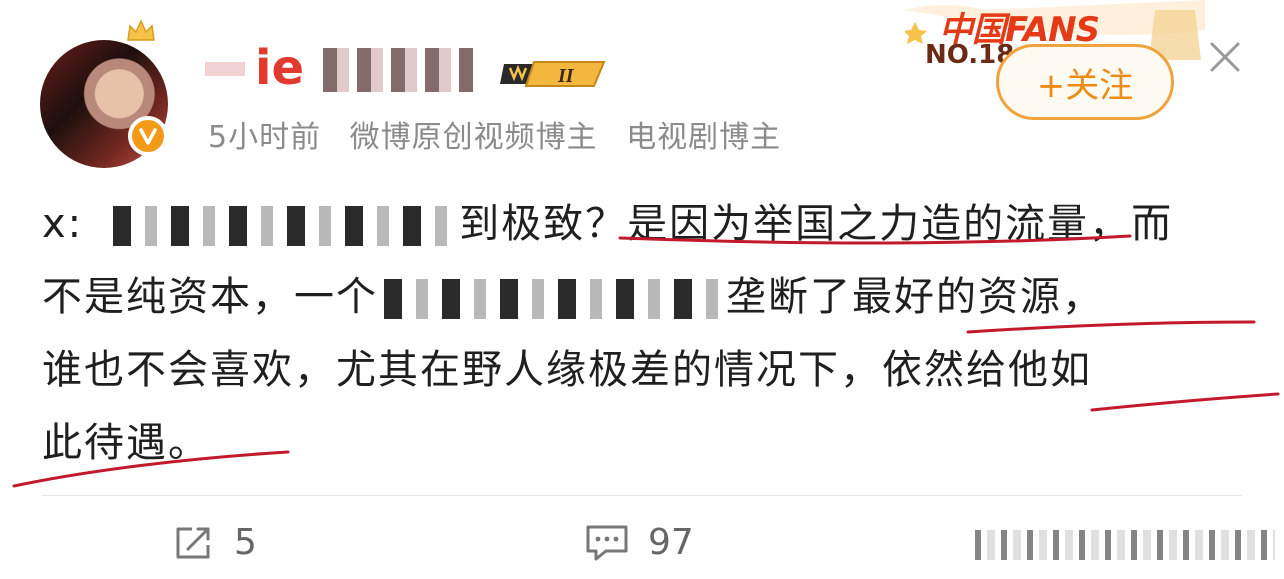 Image resolution: width=1284 pixels, height=579 pixels. Describe the element at coordinates (1125, 545) in the screenshot. I see `like-button` at that location.